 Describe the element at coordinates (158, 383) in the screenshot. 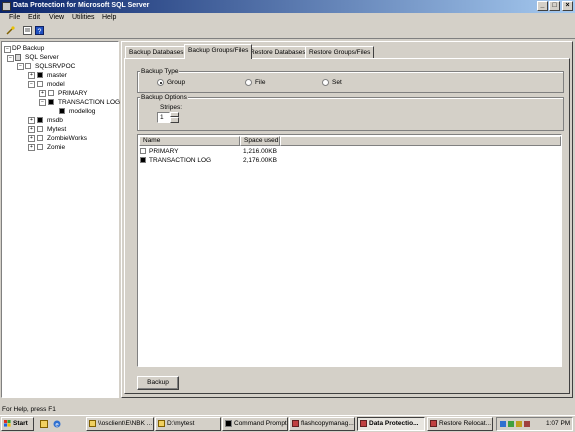

I see `backup-button: Backup` at that location.